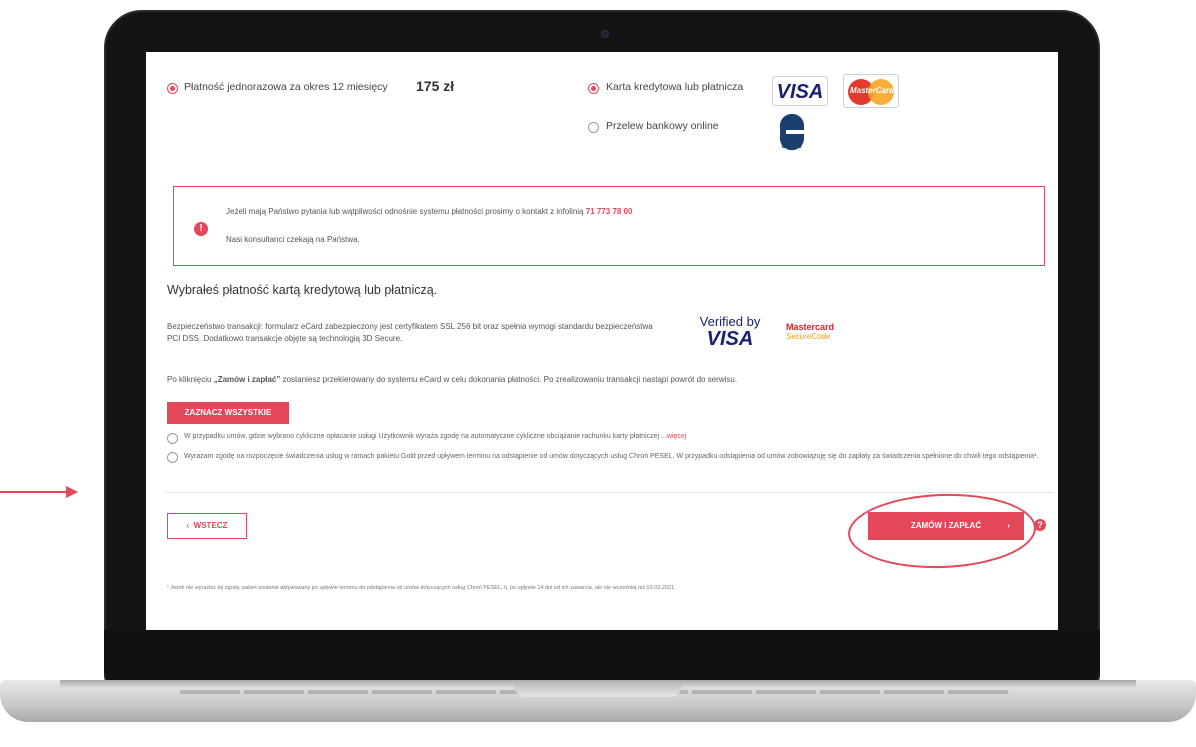 The image size is (1196, 747). I want to click on verified-by-text: Verified by, so click(730, 321).